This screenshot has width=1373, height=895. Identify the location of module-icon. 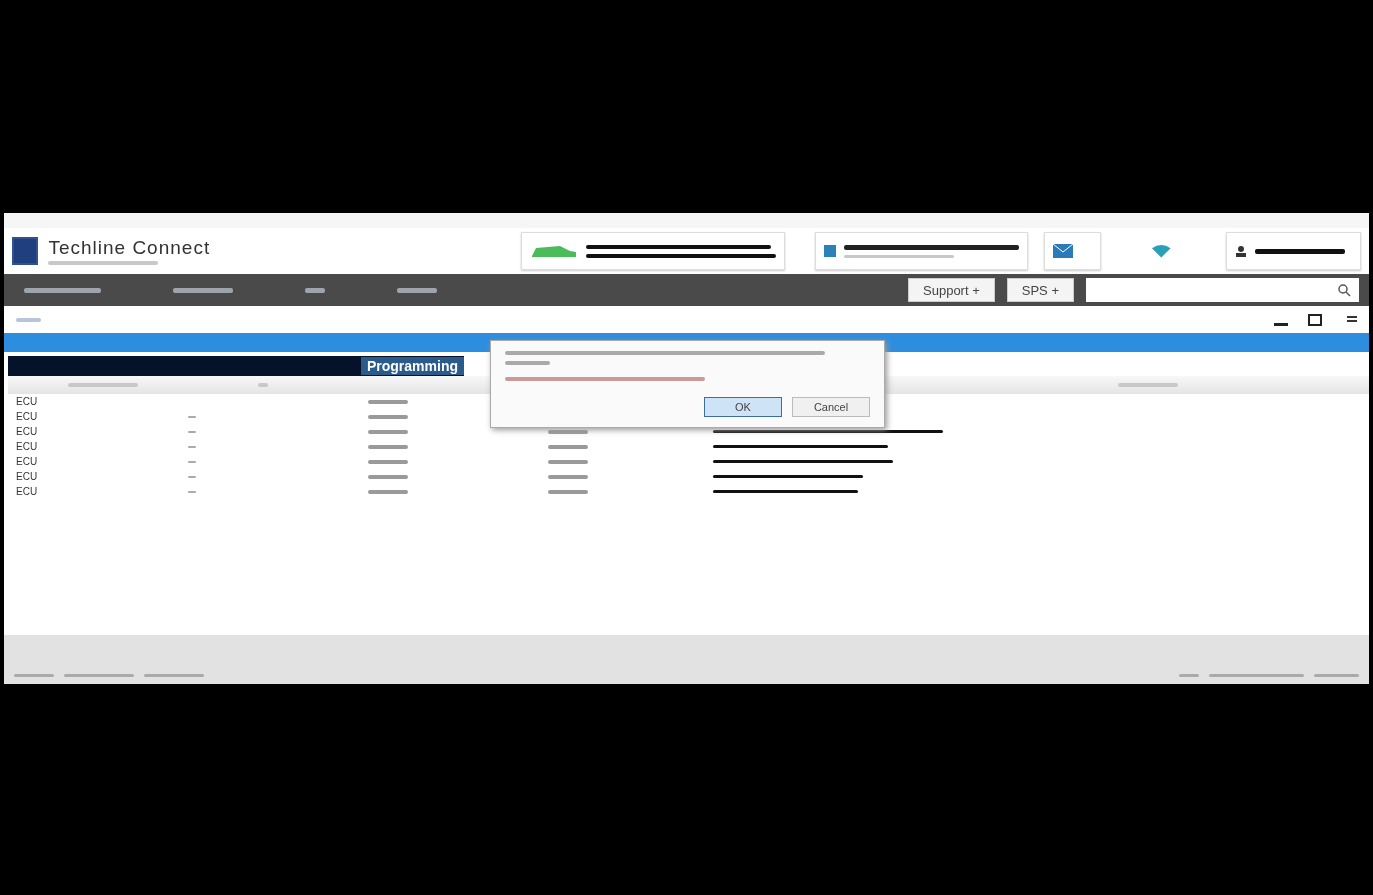
(829, 251).